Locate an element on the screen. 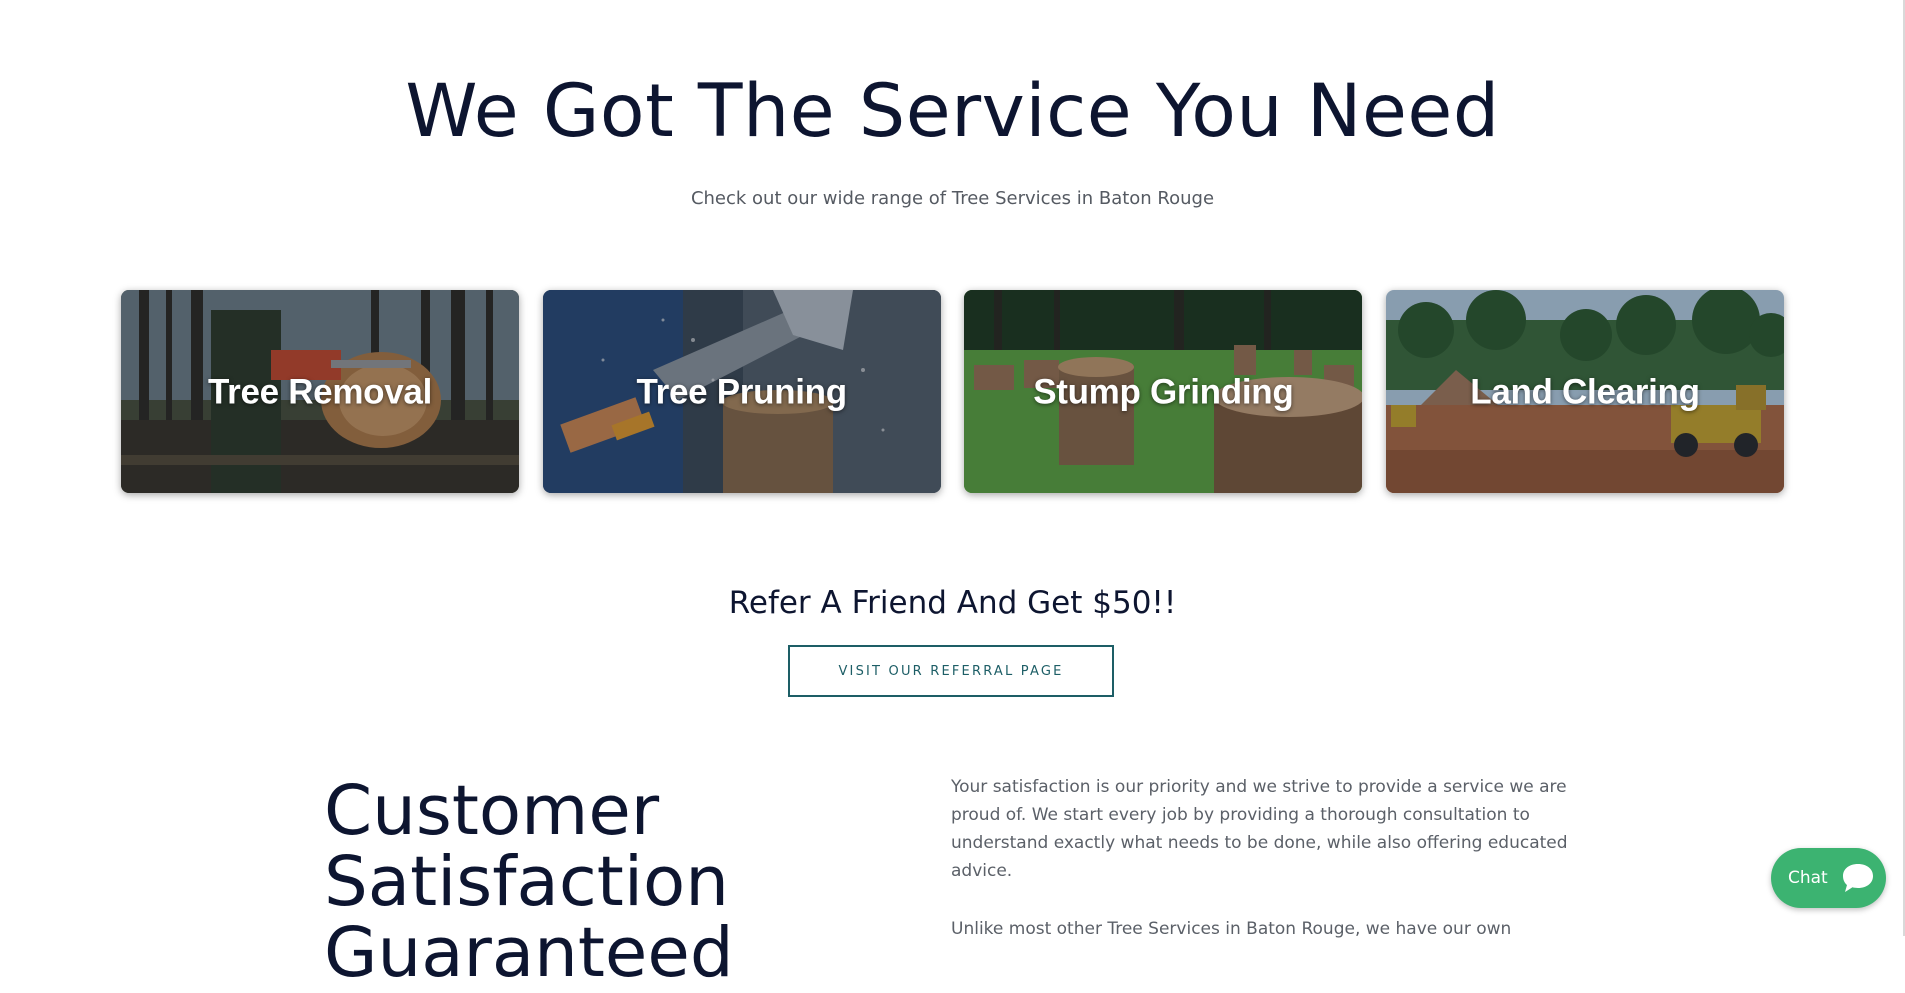 The width and height of the screenshot is (1905, 993). service-card-label: Tree Pruning is located at coordinates (741, 391).